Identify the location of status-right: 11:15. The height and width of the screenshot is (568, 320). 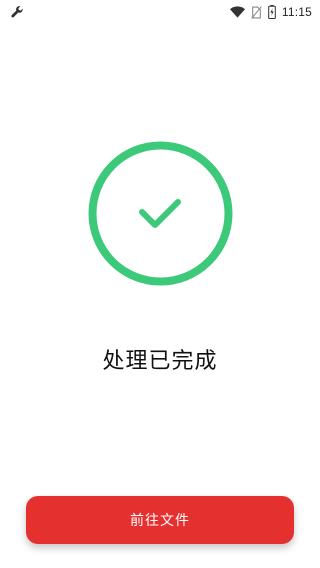
(270, 12).